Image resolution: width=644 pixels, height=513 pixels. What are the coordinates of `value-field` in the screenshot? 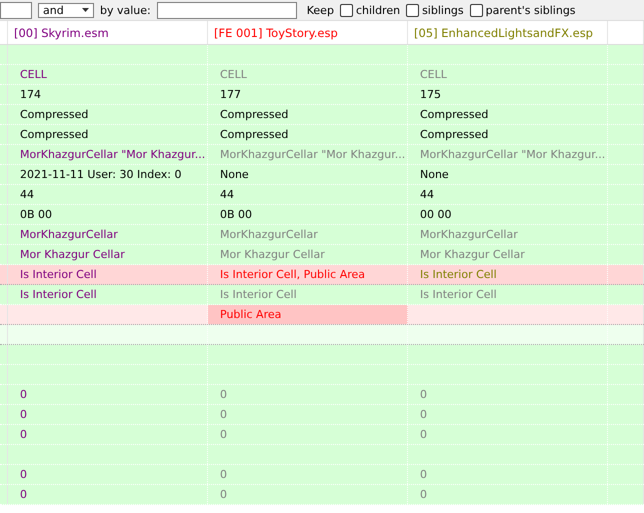 It's located at (226, 10).